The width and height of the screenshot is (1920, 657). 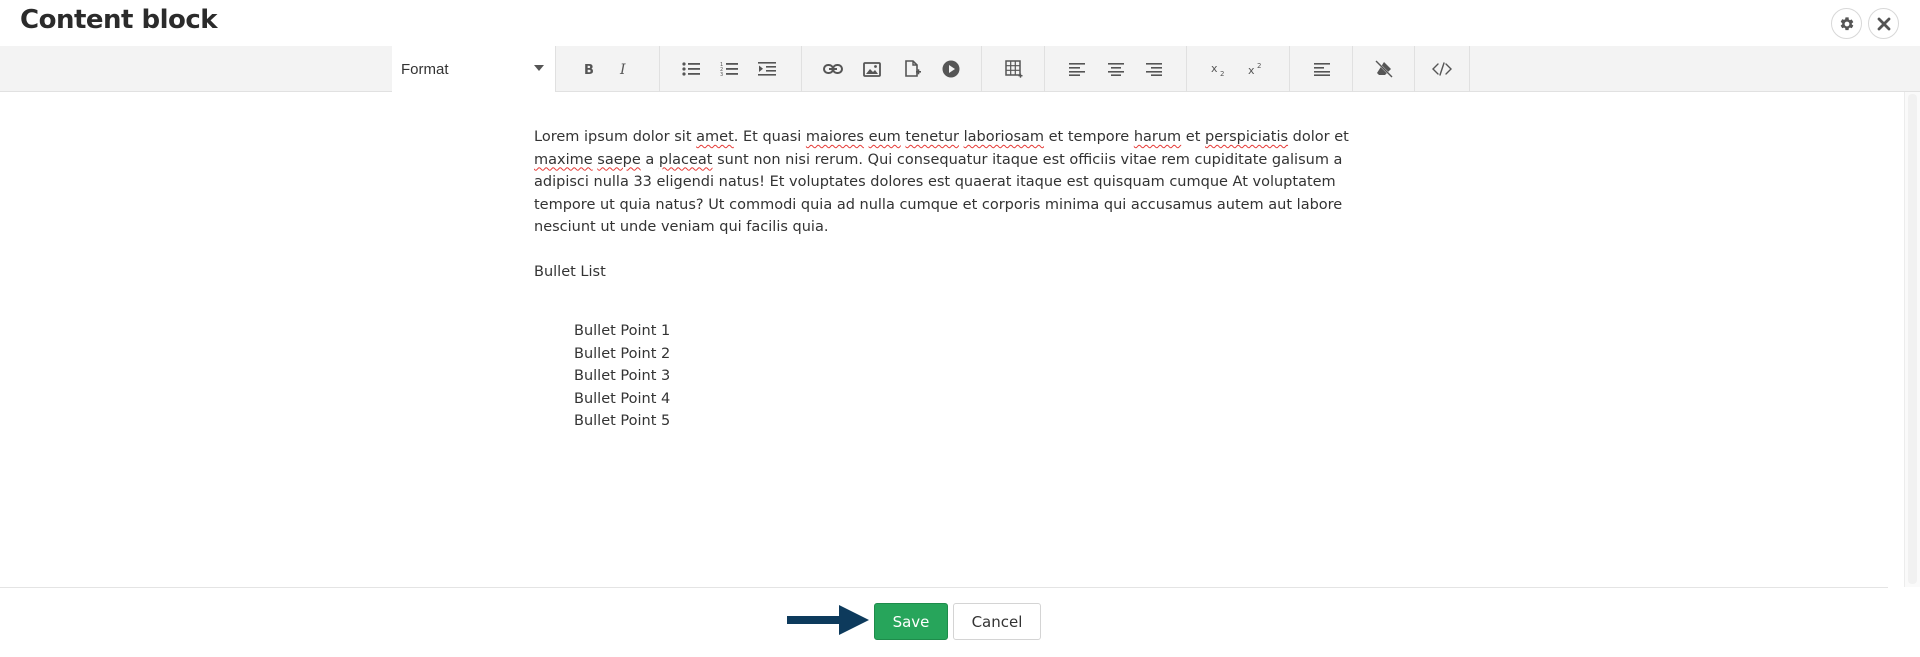 I want to click on table-icon, so click(x=1014, y=69).